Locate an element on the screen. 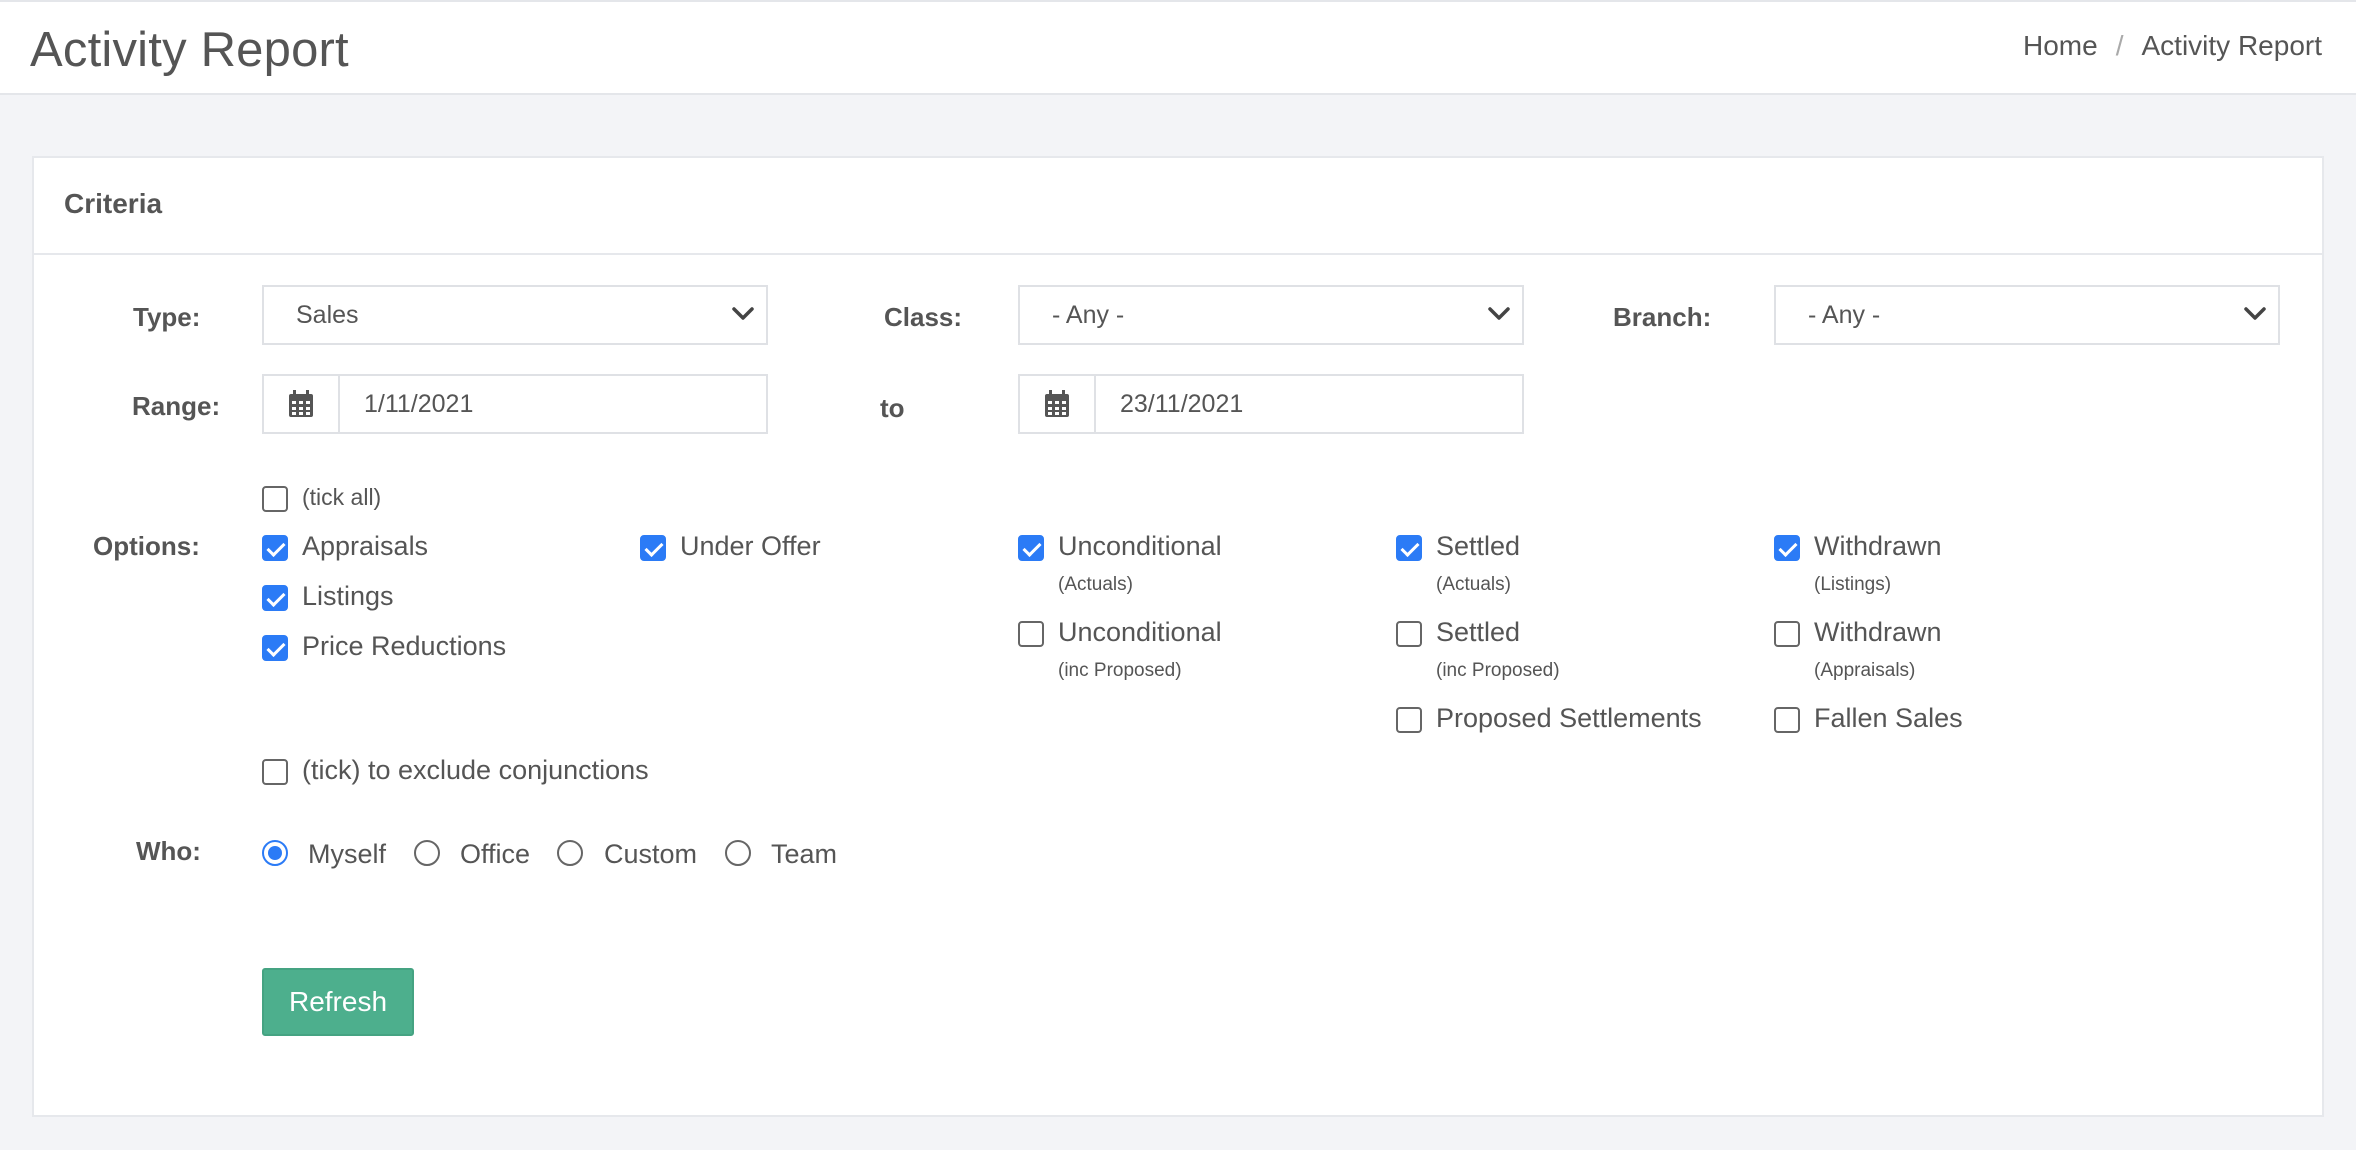 The height and width of the screenshot is (1150, 2356). price-reductions-label: Price Reductions is located at coordinates (404, 646).